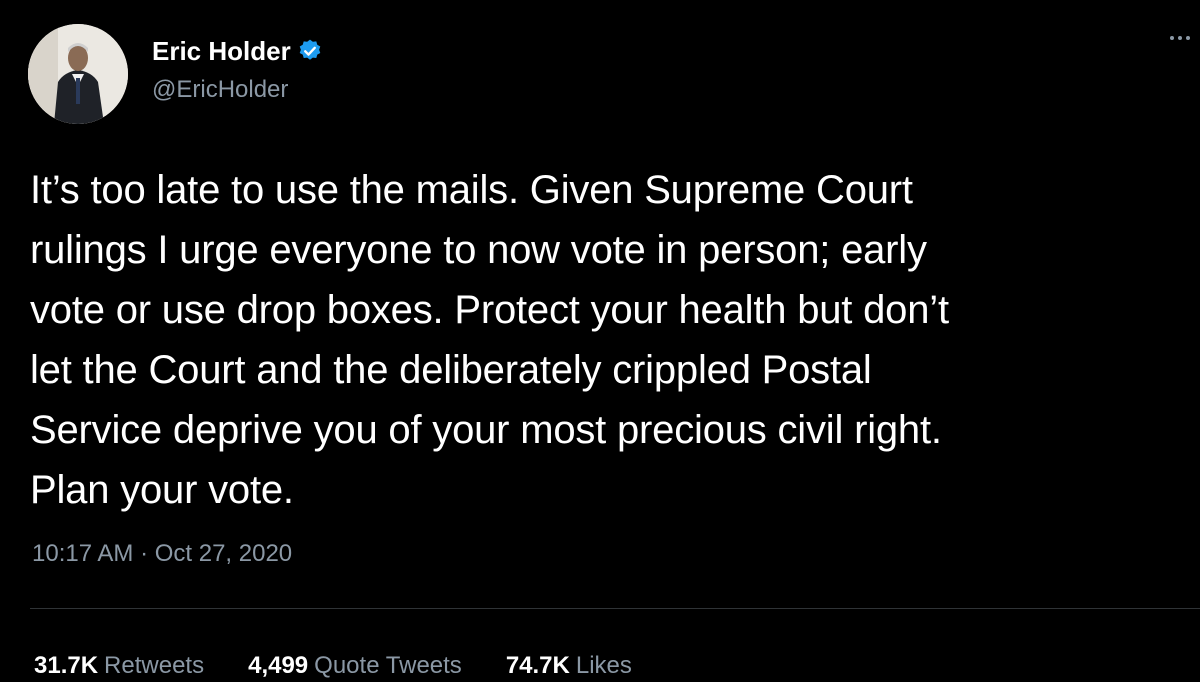 The image size is (1200, 682). What do you see at coordinates (66, 665) in the screenshot?
I see `retweets-count: 31.7K` at bounding box center [66, 665].